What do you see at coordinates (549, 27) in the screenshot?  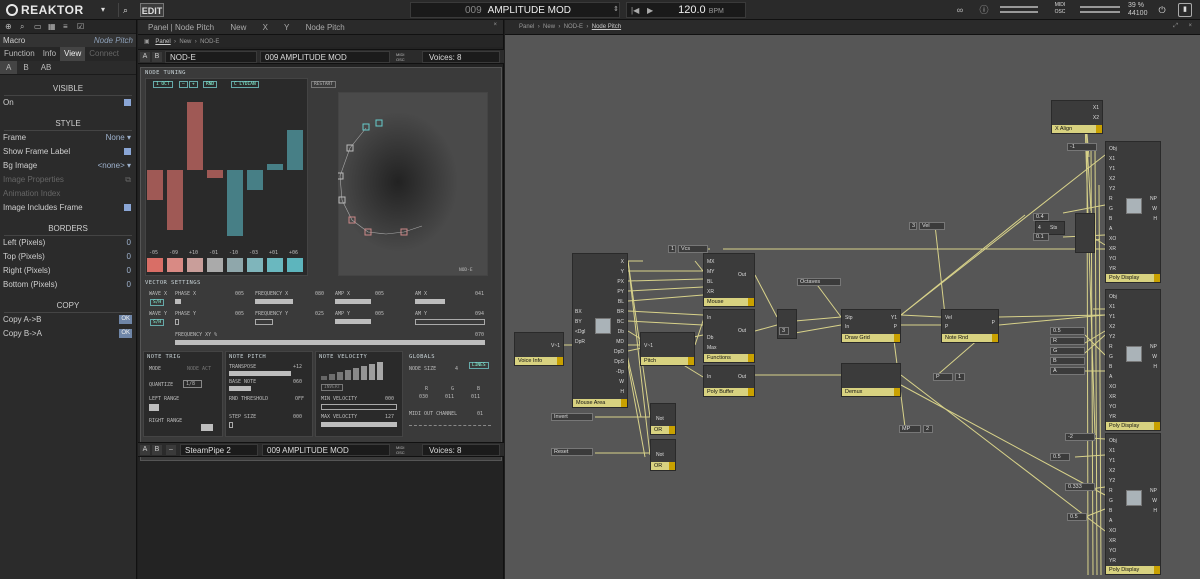 I see `crumb-s-new: New` at bounding box center [549, 27].